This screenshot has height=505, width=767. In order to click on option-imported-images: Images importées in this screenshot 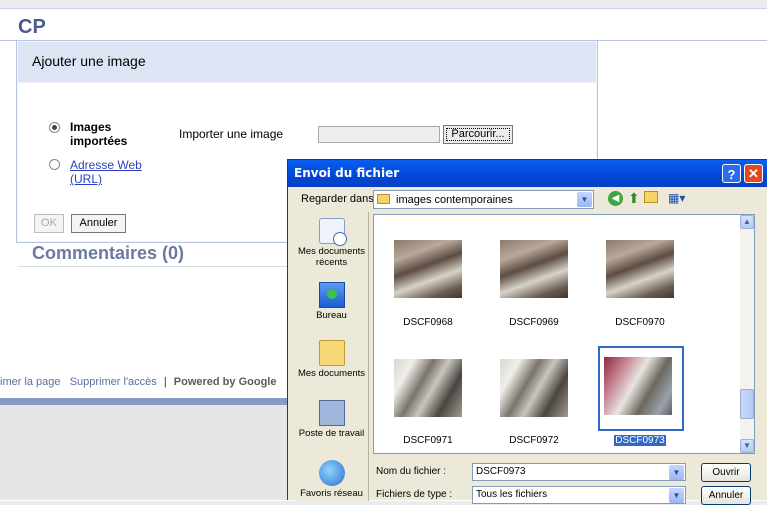, I will do `click(105, 134)`.